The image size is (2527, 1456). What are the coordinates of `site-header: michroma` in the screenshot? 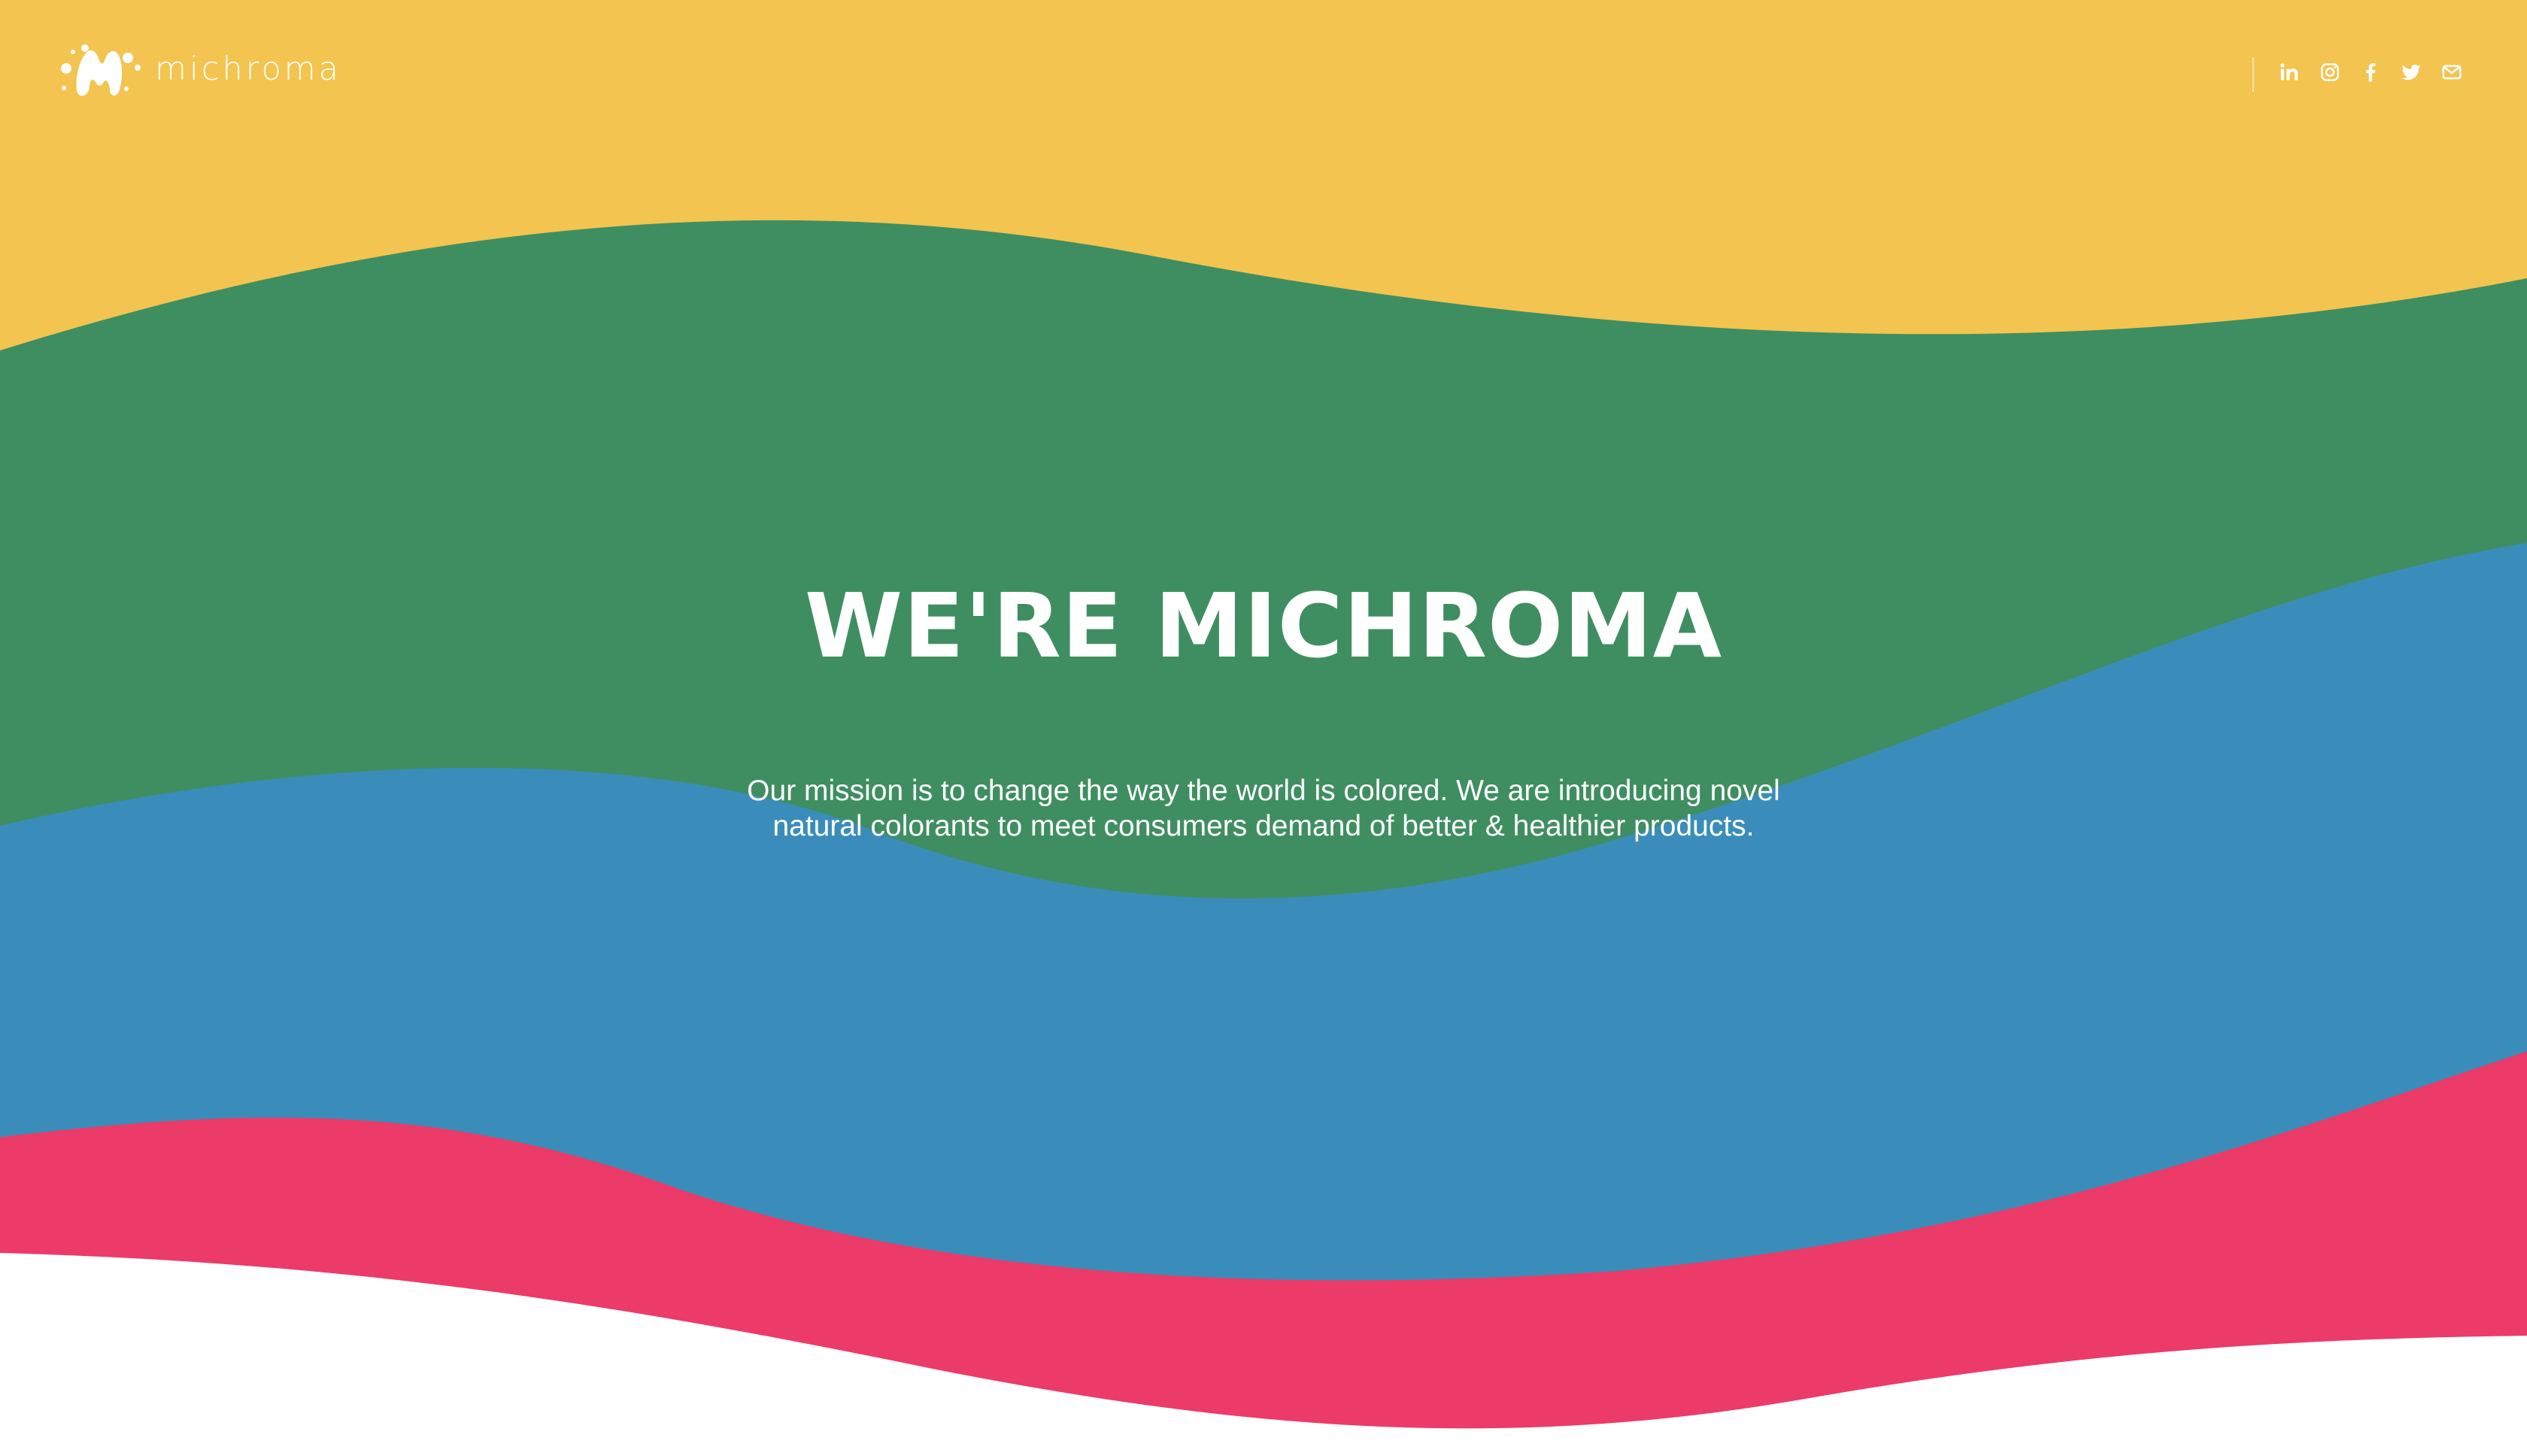 It's located at (1263, 71).